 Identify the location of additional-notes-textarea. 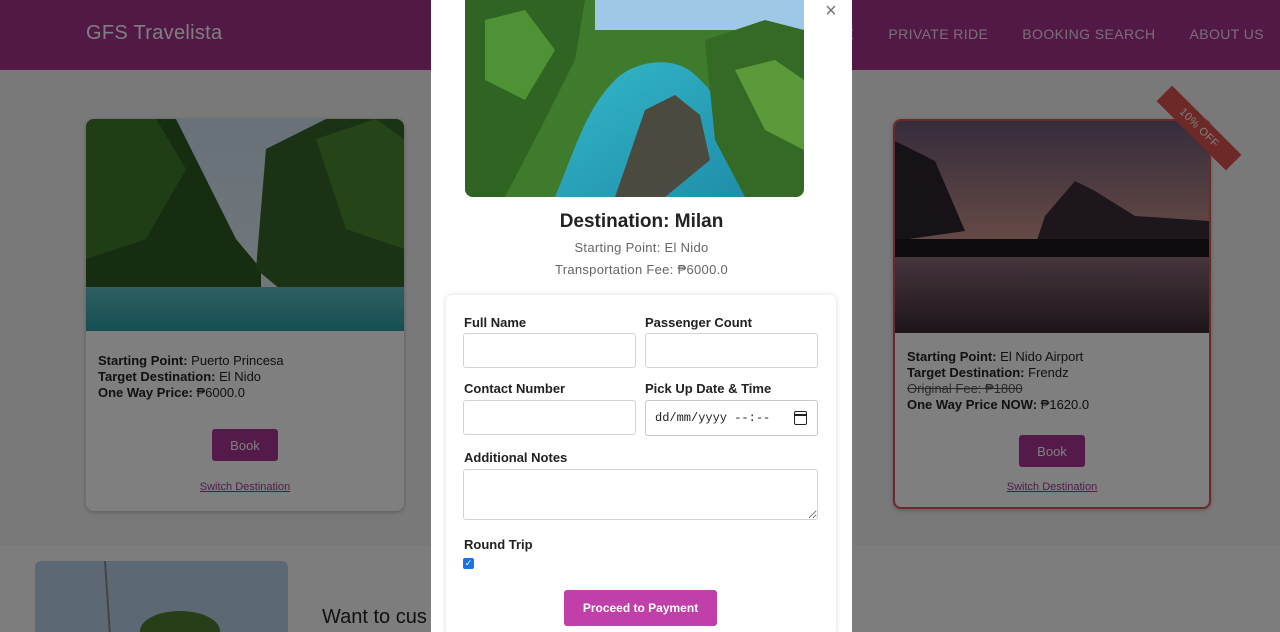
(640, 494).